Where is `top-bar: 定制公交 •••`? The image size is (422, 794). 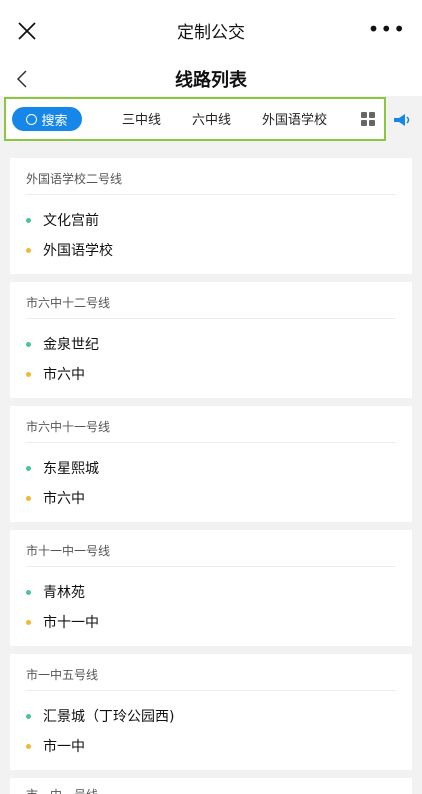
top-bar: 定制公交 ••• is located at coordinates (211, 31).